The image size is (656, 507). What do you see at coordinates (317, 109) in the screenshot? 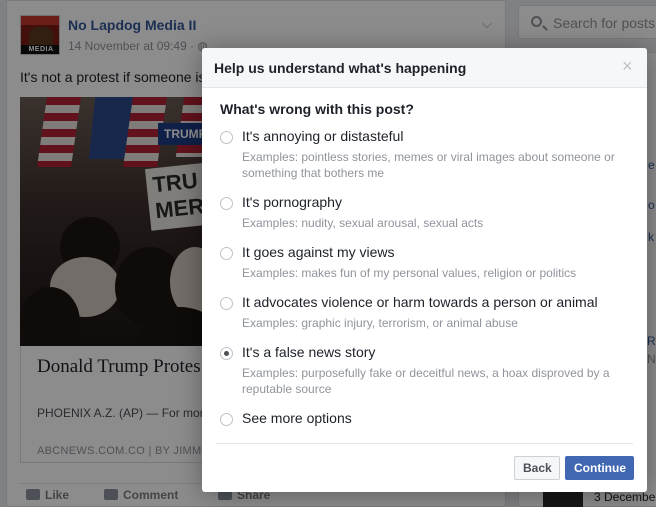
I see `dialog-question: What's wrong with this post?` at bounding box center [317, 109].